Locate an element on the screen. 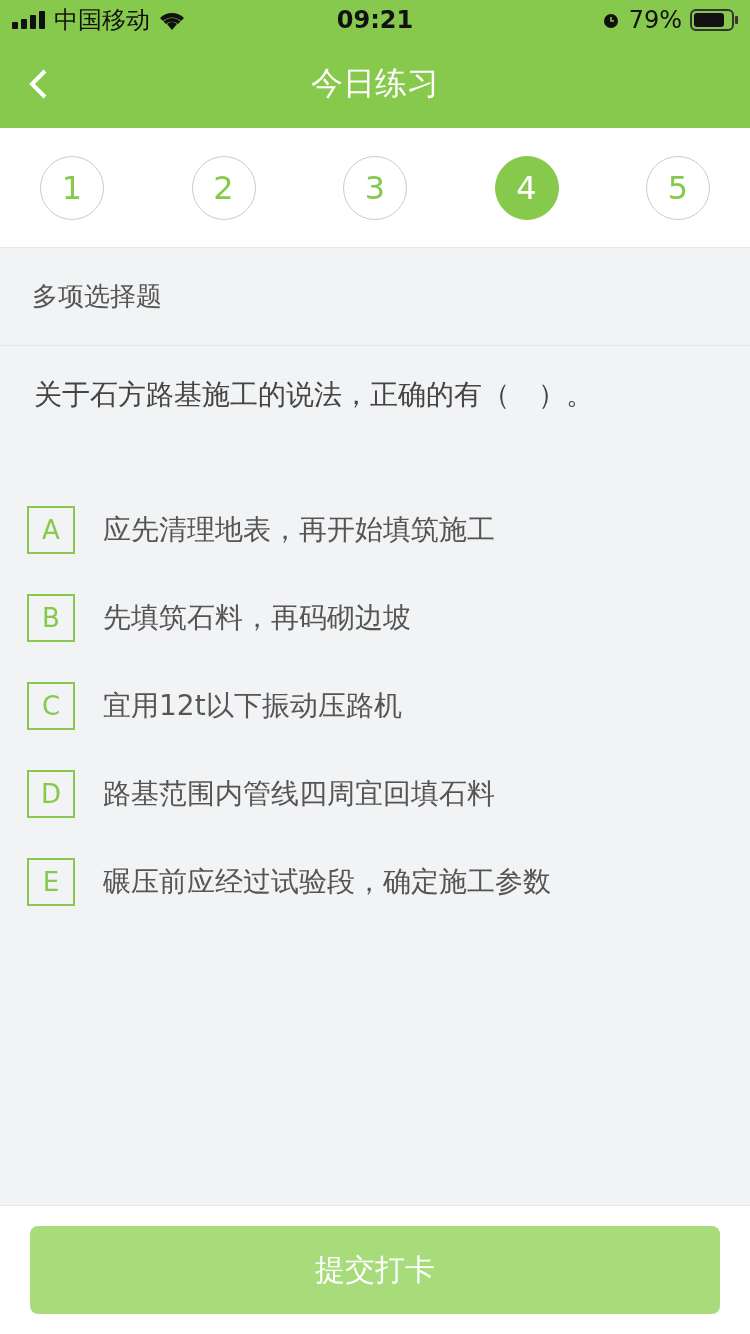 Image resolution: width=750 pixels, height=1334 pixels. option-letter: D is located at coordinates (51, 794).